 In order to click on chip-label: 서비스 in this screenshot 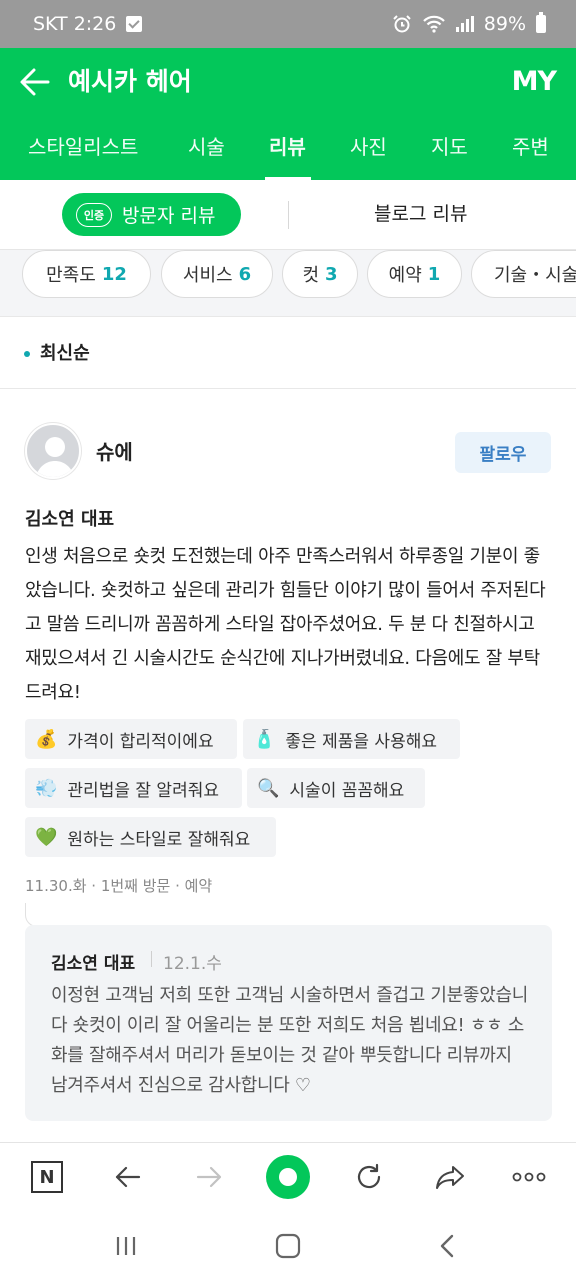, I will do `click(207, 275)`.